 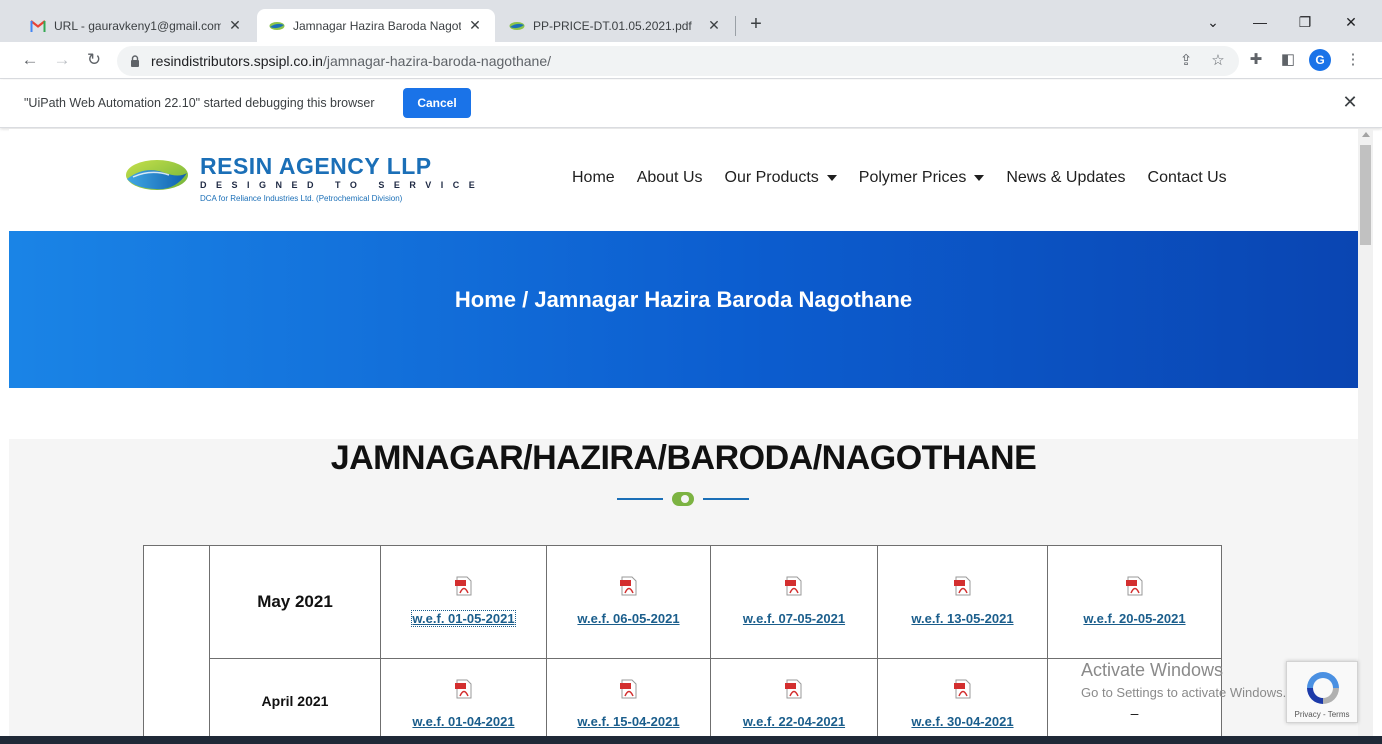 What do you see at coordinates (295, 697) in the screenshot?
I see `month-cell: April 2021` at bounding box center [295, 697].